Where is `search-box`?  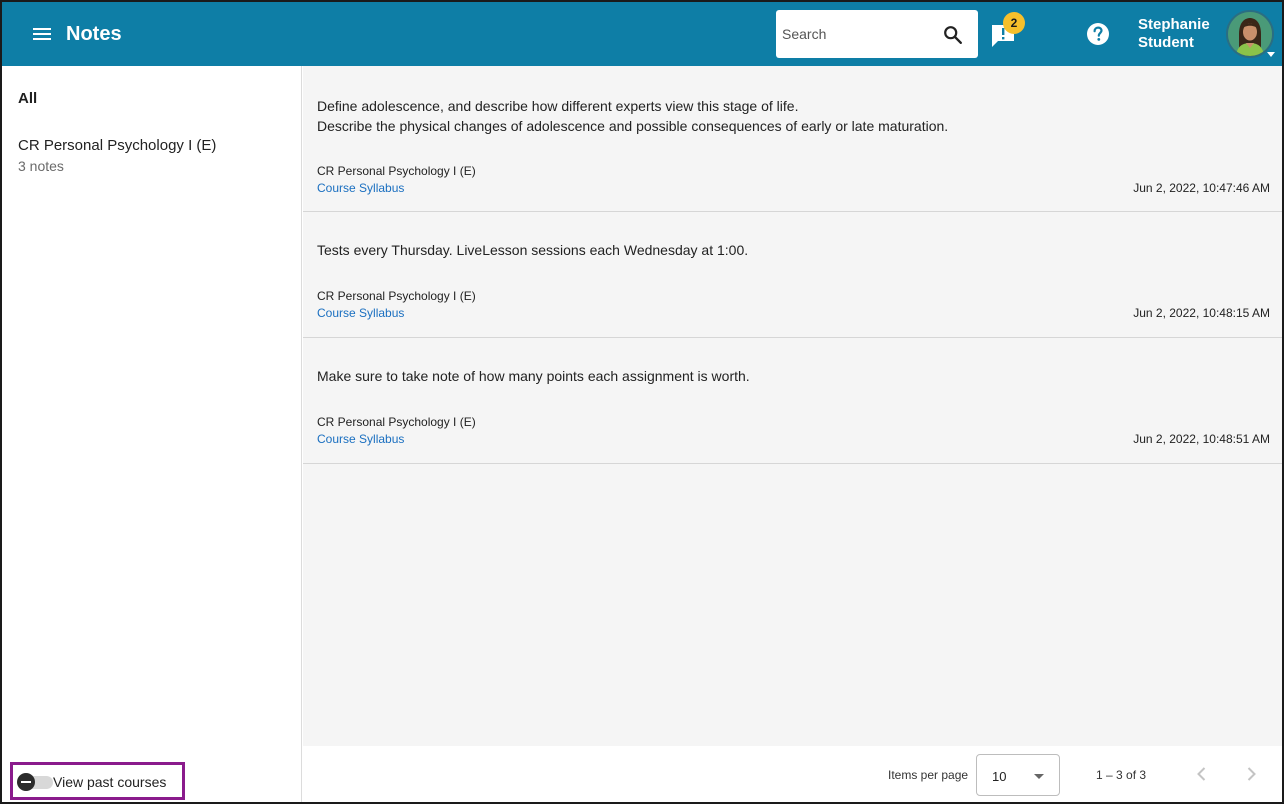 search-box is located at coordinates (877, 34).